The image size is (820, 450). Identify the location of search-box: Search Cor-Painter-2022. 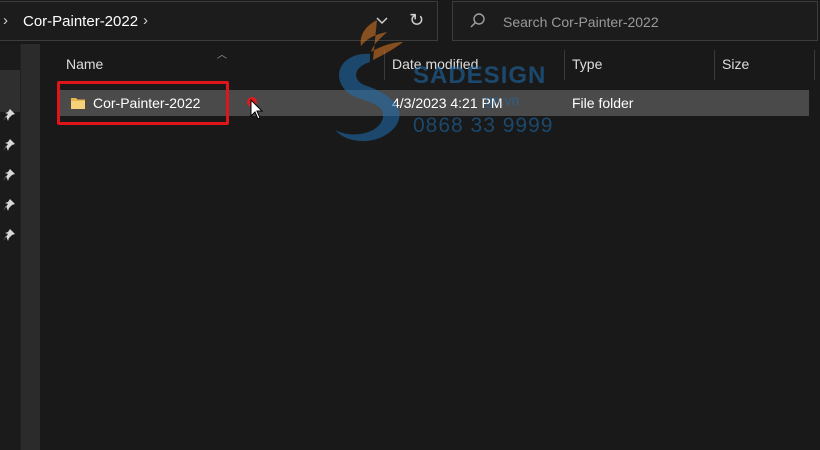
(635, 21).